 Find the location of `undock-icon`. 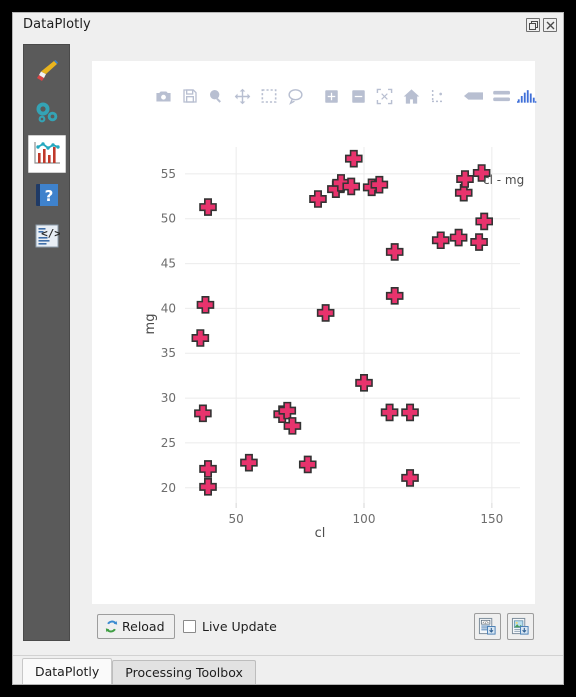

undock-icon is located at coordinates (533, 25).